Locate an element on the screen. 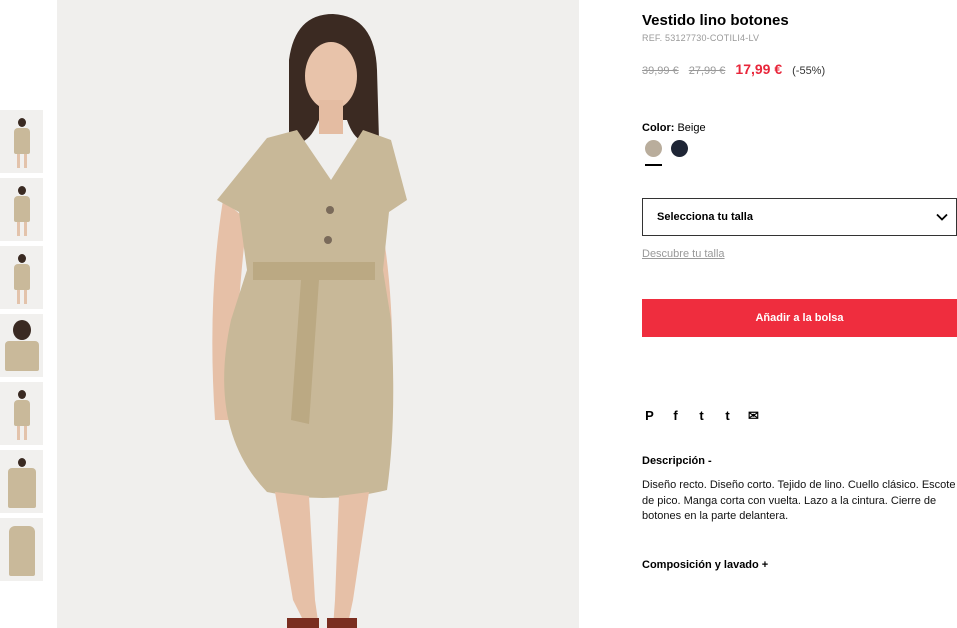 This screenshot has height=628, width=957. thumbnail-list is located at coordinates (21, 348).